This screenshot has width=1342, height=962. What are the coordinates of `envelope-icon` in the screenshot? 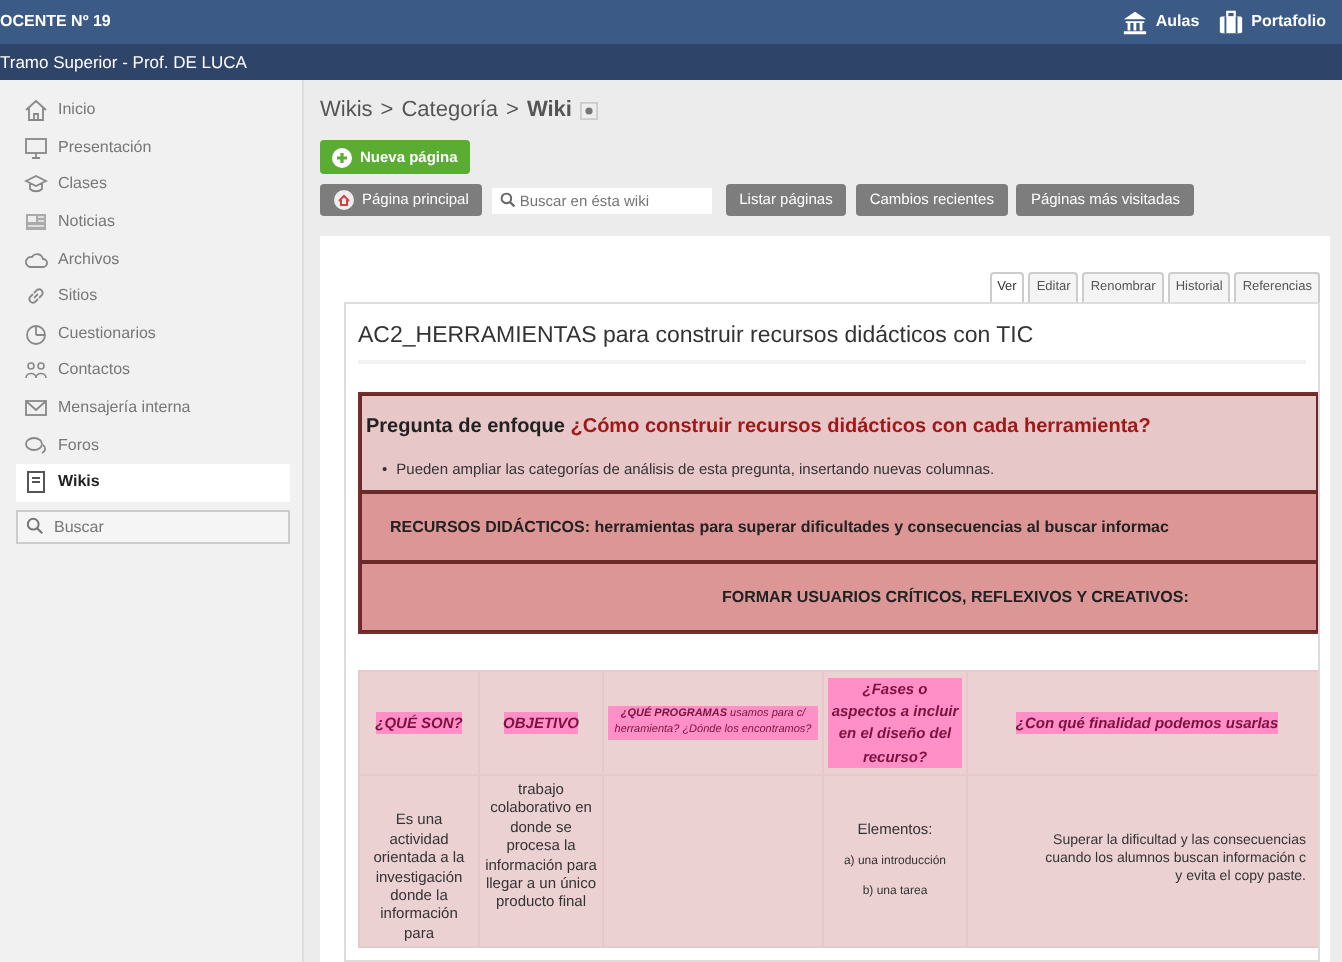 It's located at (36, 408).